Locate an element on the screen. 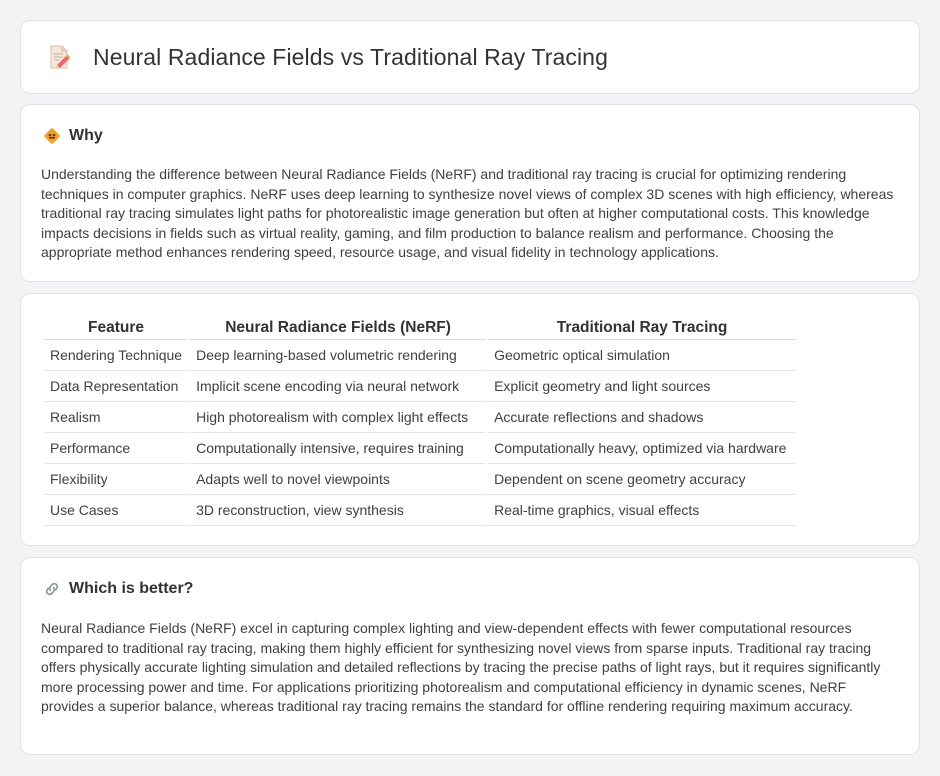  column-header-ray-tracing: Traditional Ray Tracing is located at coordinates (642, 327).